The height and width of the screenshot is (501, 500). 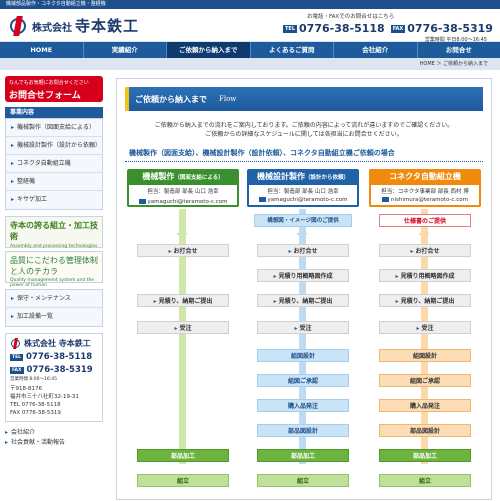 I want to click on inquiry-form-button: なんでもお気軽にお問合せください お問合せフォーム, so click(x=54, y=89).